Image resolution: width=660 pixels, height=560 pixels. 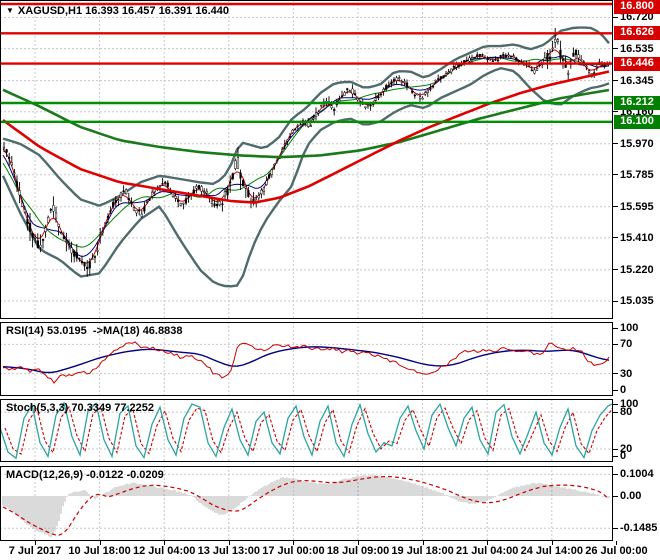 What do you see at coordinates (637, 102) in the screenshot?
I see `price-level-badge: 16.212` at bounding box center [637, 102].